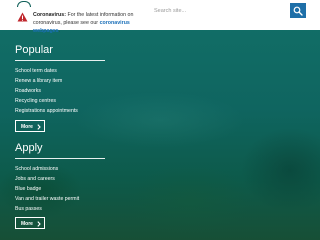 Image resolution: width=320 pixels, height=240 pixels. I want to click on popular-link-school-term-dates: School term dates, so click(60, 71).